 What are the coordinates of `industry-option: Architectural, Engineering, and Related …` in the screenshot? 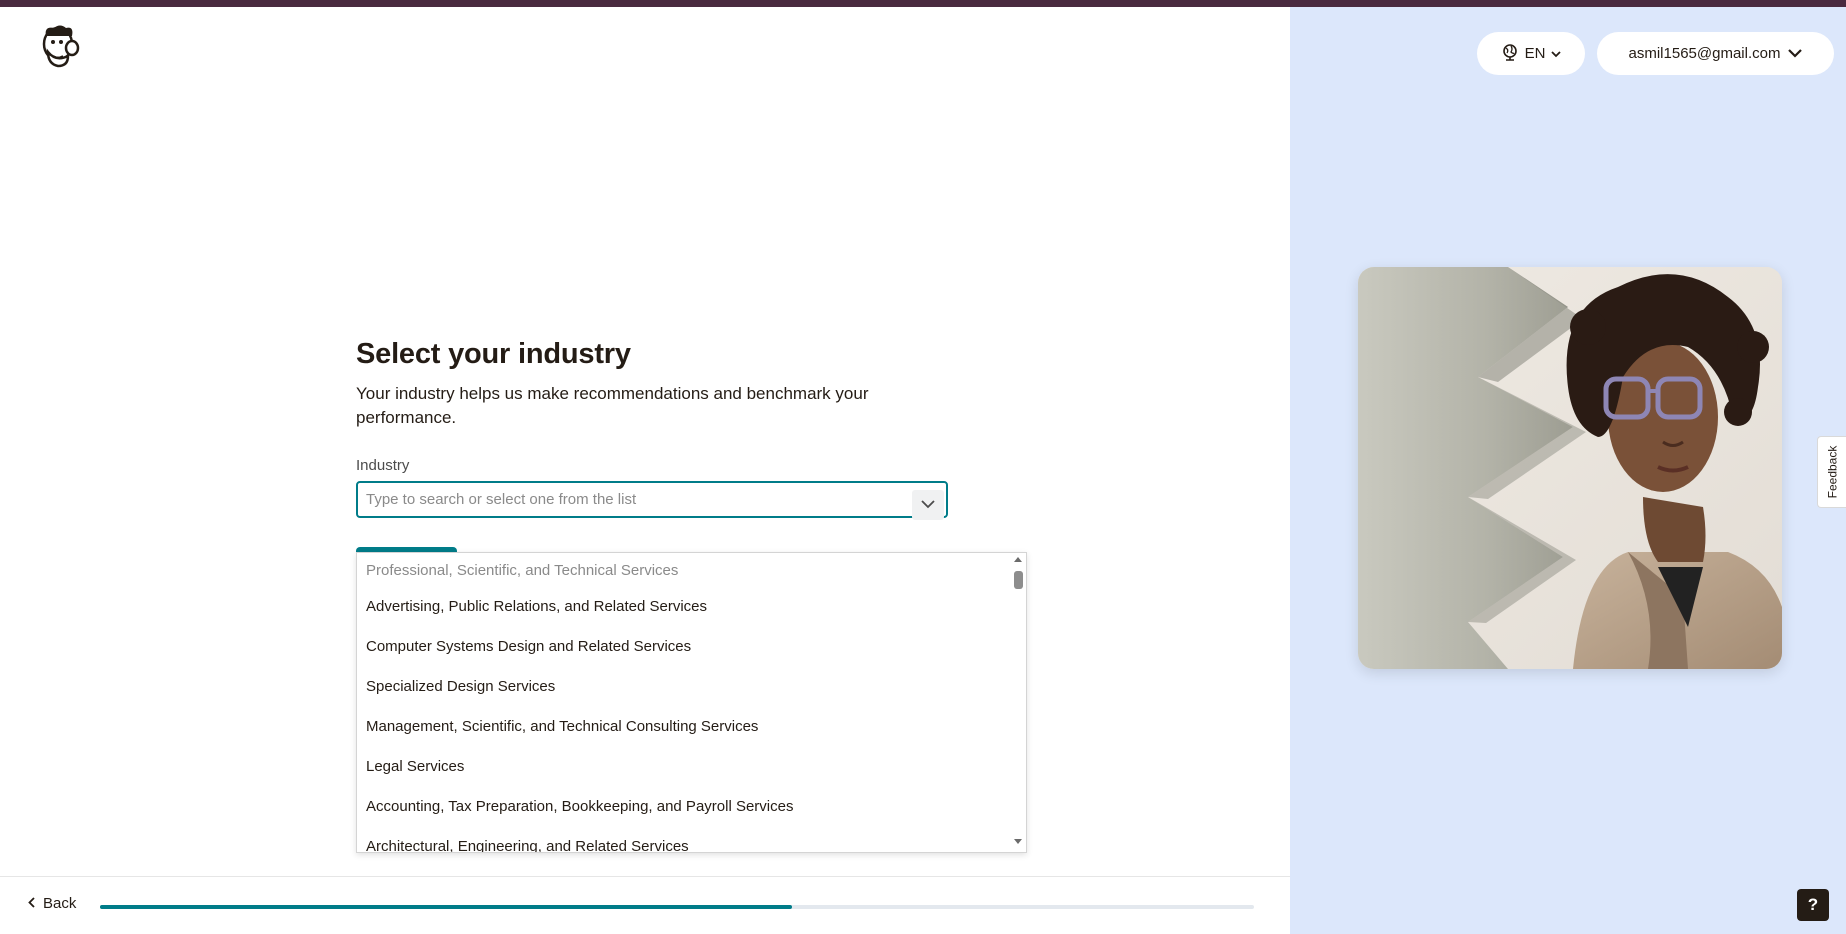 It's located at (682, 839).